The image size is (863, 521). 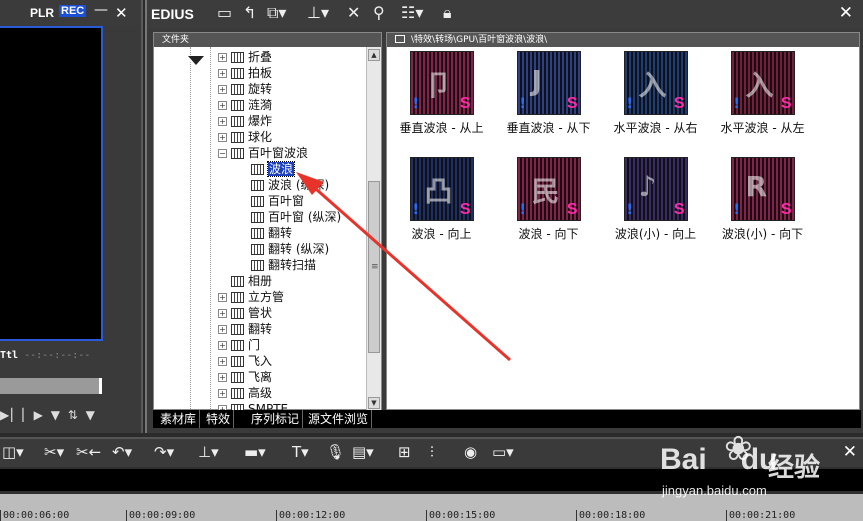 I want to click on tree-item: + 管状, so click(x=245, y=313).